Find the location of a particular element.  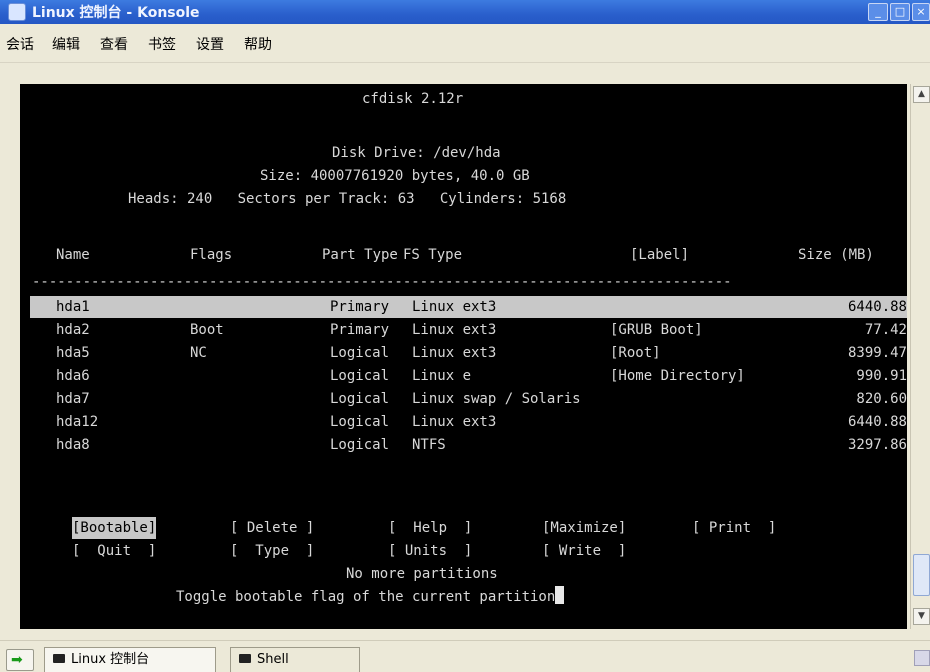

partition-row: hda8 Logical NTFS 3297.86 is located at coordinates (468, 445).